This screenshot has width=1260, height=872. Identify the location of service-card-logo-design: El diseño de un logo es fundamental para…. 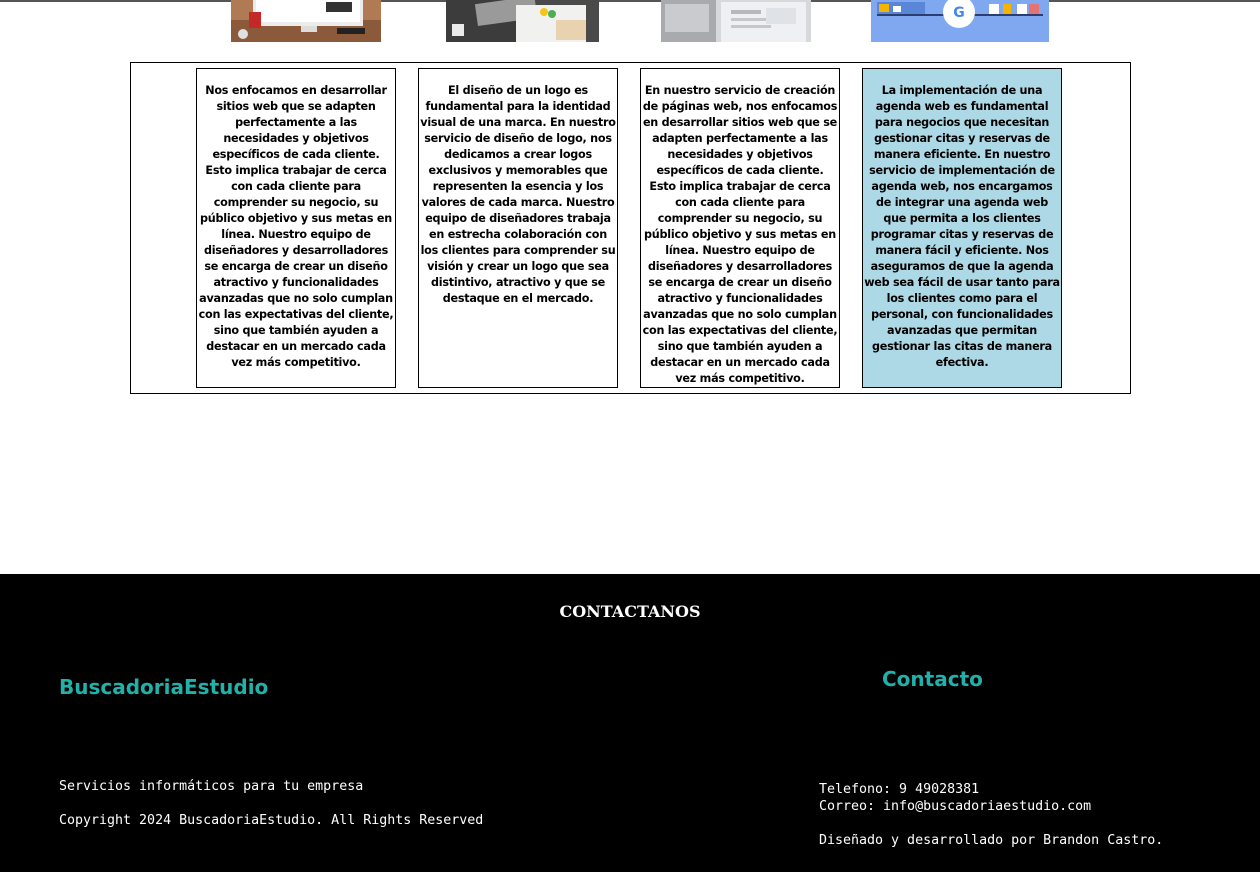
(518, 228).